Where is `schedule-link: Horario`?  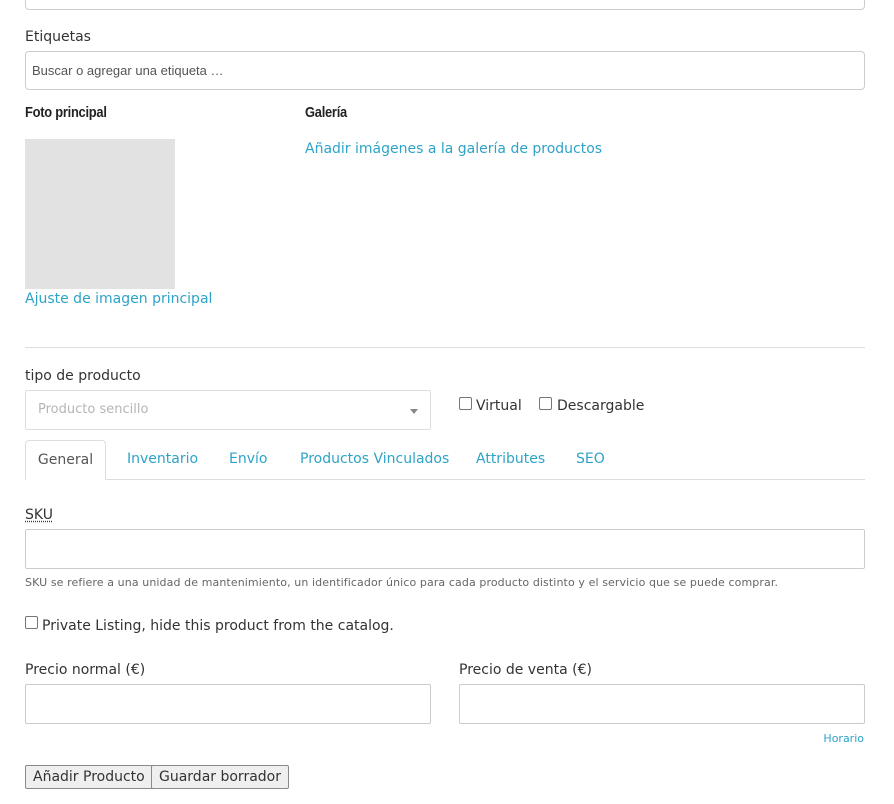
schedule-link: Horario is located at coordinates (843, 738).